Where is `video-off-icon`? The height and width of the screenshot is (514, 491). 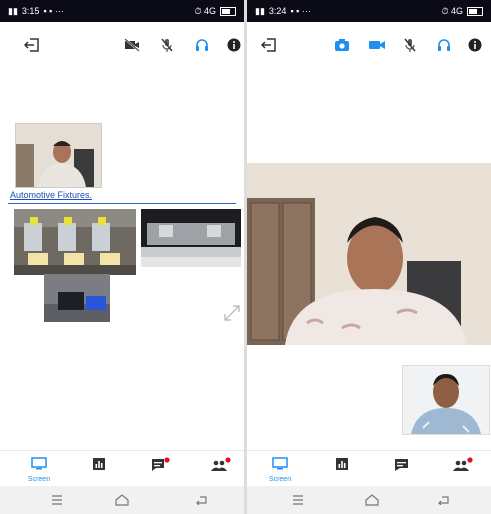
video-off-icon is located at coordinates (132, 45).